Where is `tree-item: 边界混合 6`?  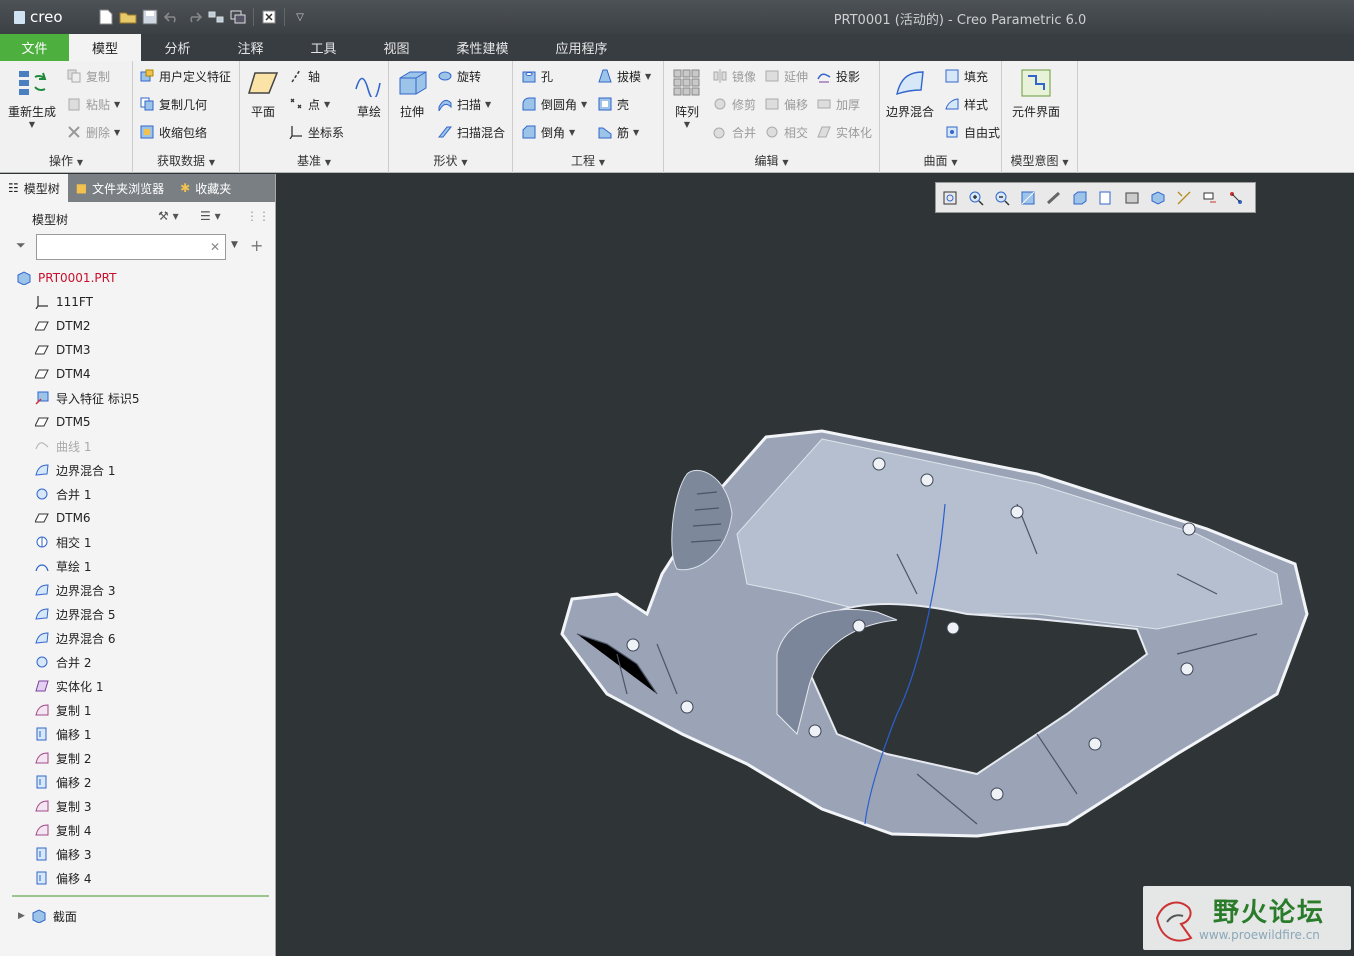 tree-item: 边界混合 6 is located at coordinates (138, 638).